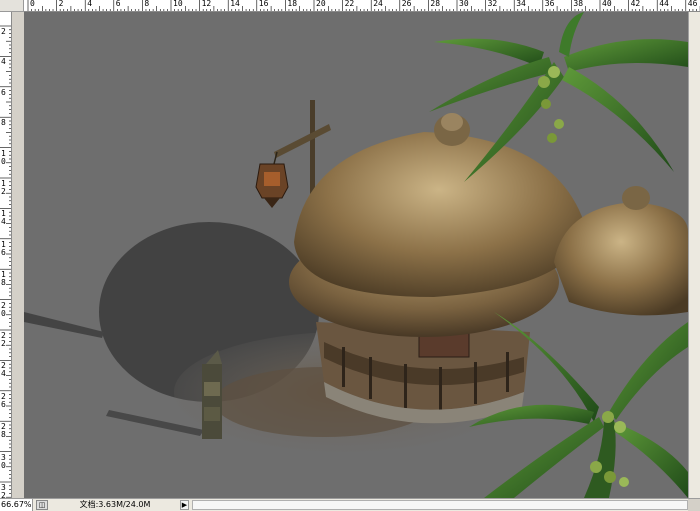  I want to click on second-roof-topknot, so click(636, 198).